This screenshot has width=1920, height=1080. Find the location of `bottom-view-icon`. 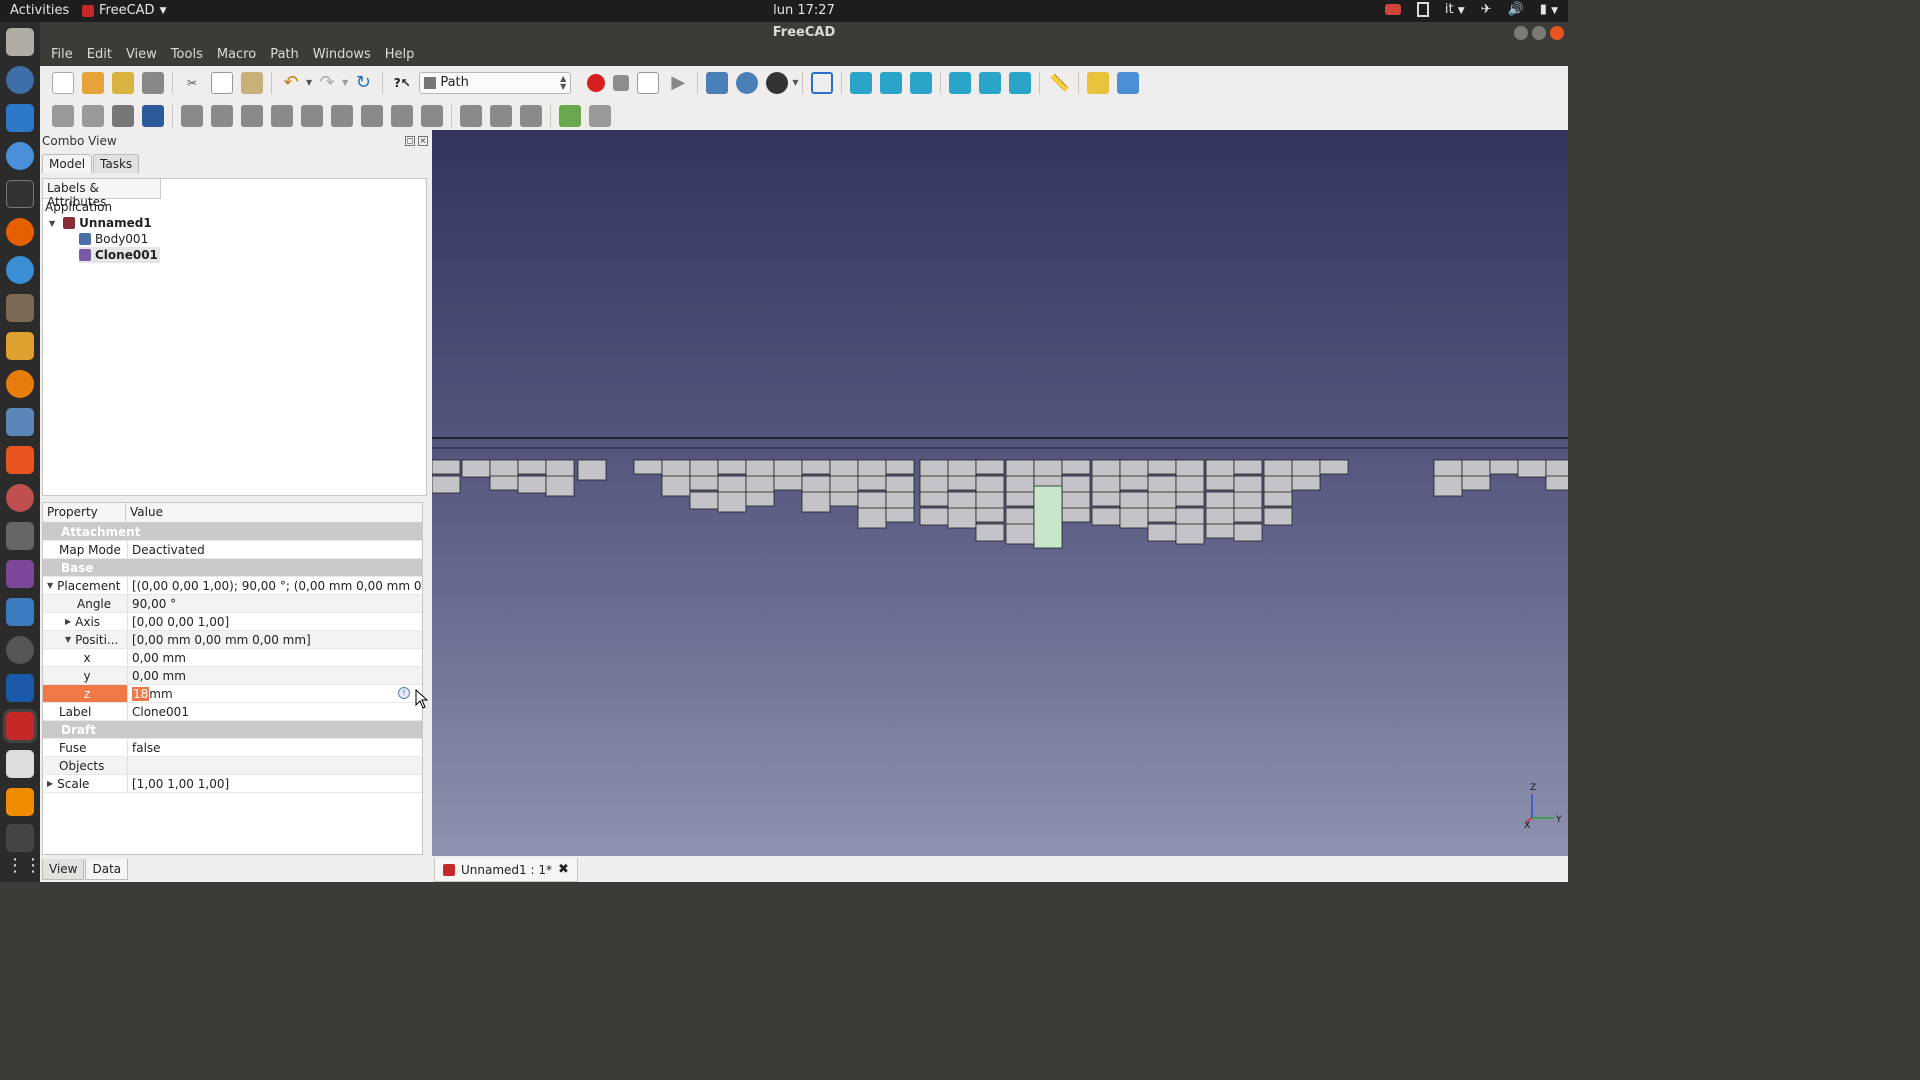

bottom-view-icon is located at coordinates (990, 82).